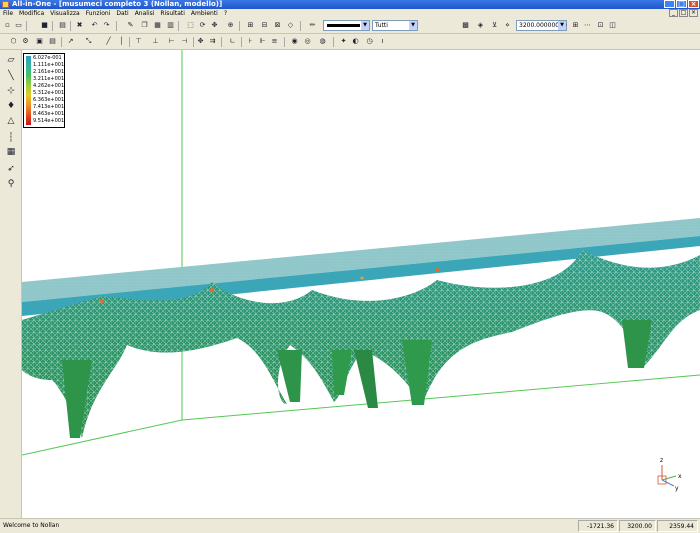 This screenshot has width=700, height=533. I want to click on menu-modifica: Modifica, so click(31, 13).